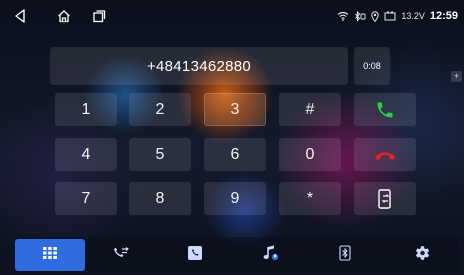 The height and width of the screenshot is (275, 464). I want to click on call-log-icon, so click(120, 255).